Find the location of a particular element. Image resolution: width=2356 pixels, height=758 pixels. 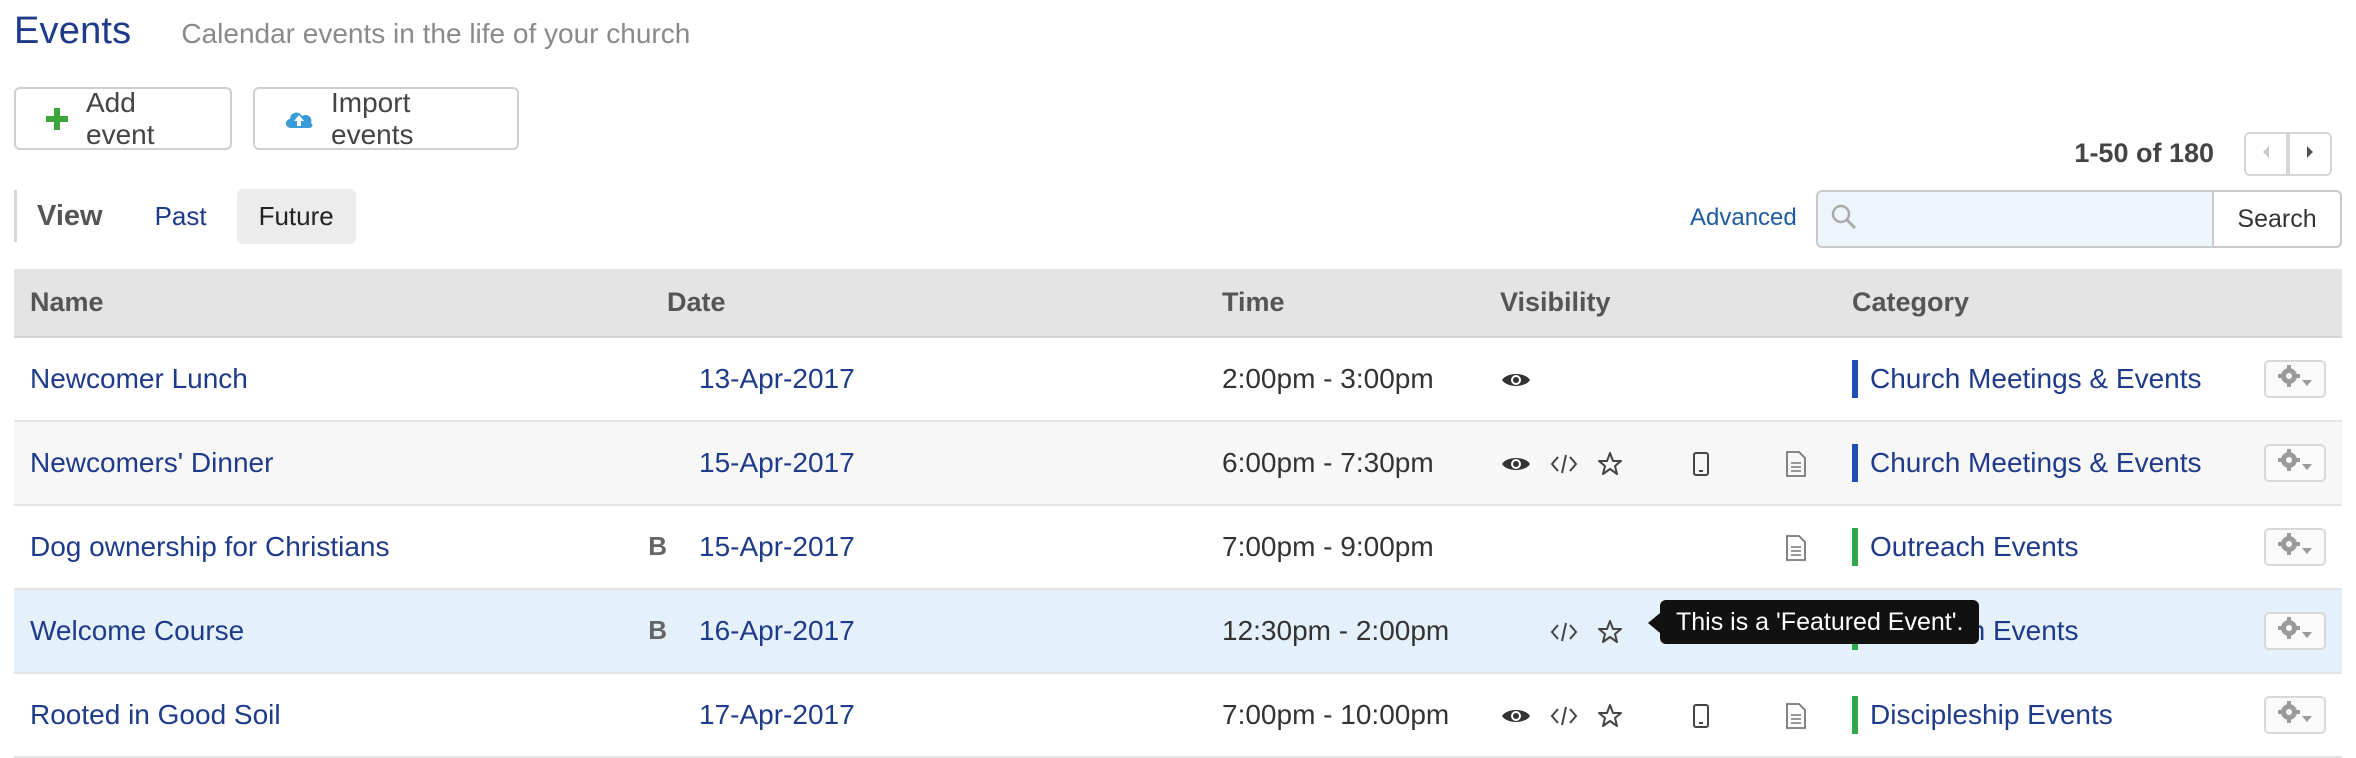

event-time: 6:00pm - 7:30pm is located at coordinates (1328, 462).